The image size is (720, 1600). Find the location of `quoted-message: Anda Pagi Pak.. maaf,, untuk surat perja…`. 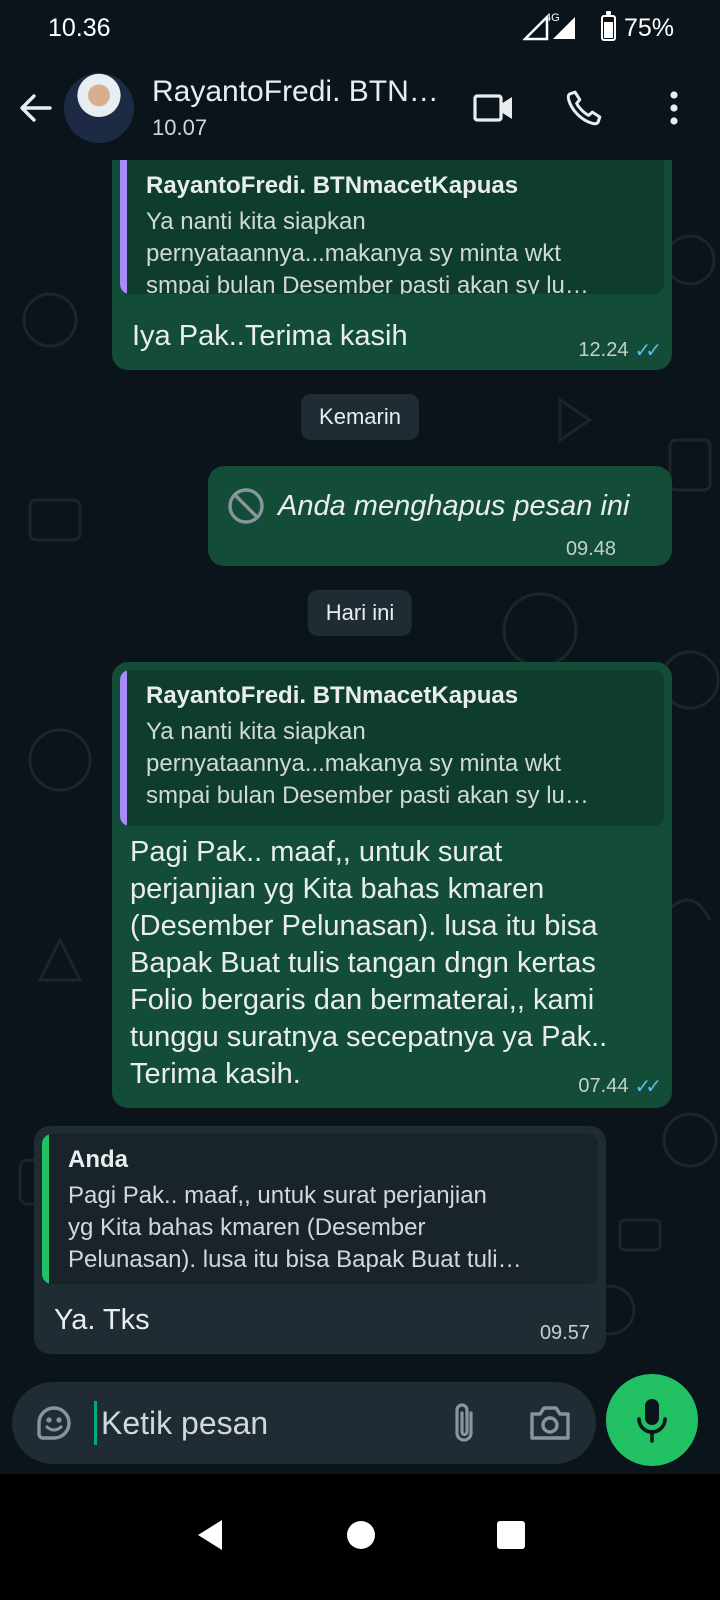

quoted-message: Anda Pagi Pak.. maaf,, untuk surat perja… is located at coordinates (320, 1209).